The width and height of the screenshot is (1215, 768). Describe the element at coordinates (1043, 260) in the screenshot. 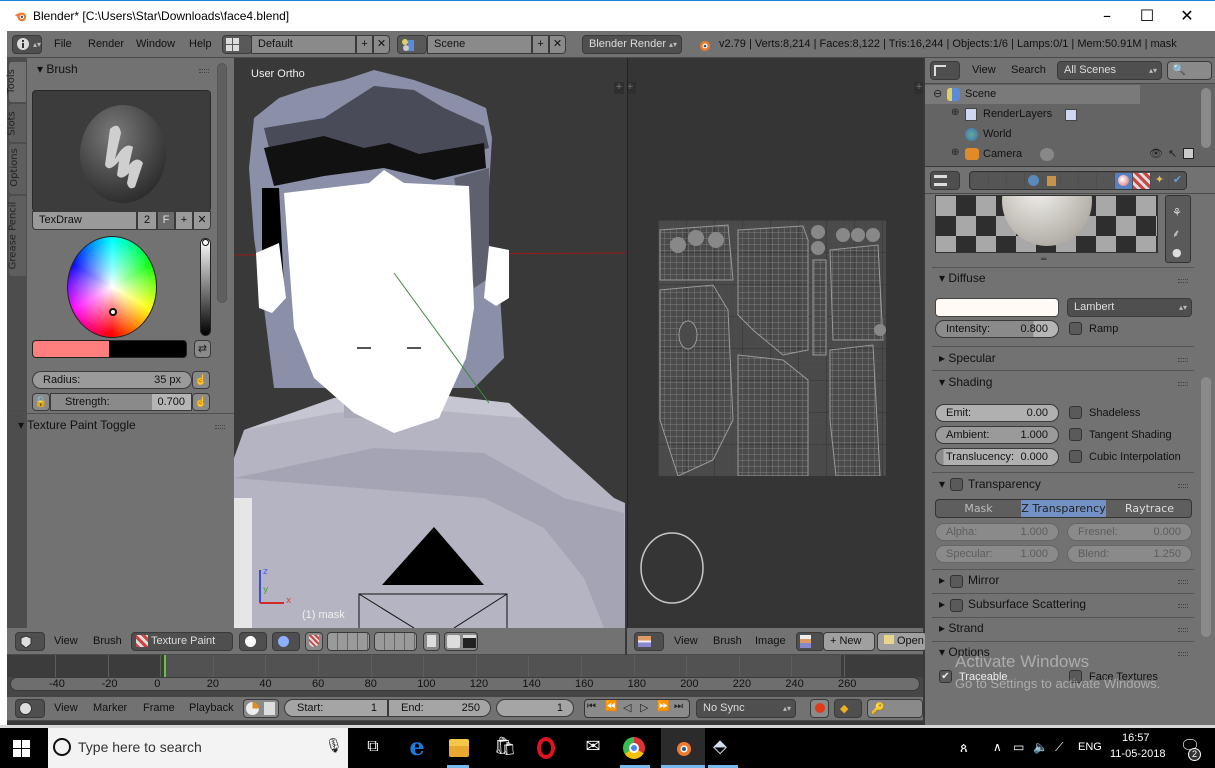

I see `resize-handle: ═` at that location.